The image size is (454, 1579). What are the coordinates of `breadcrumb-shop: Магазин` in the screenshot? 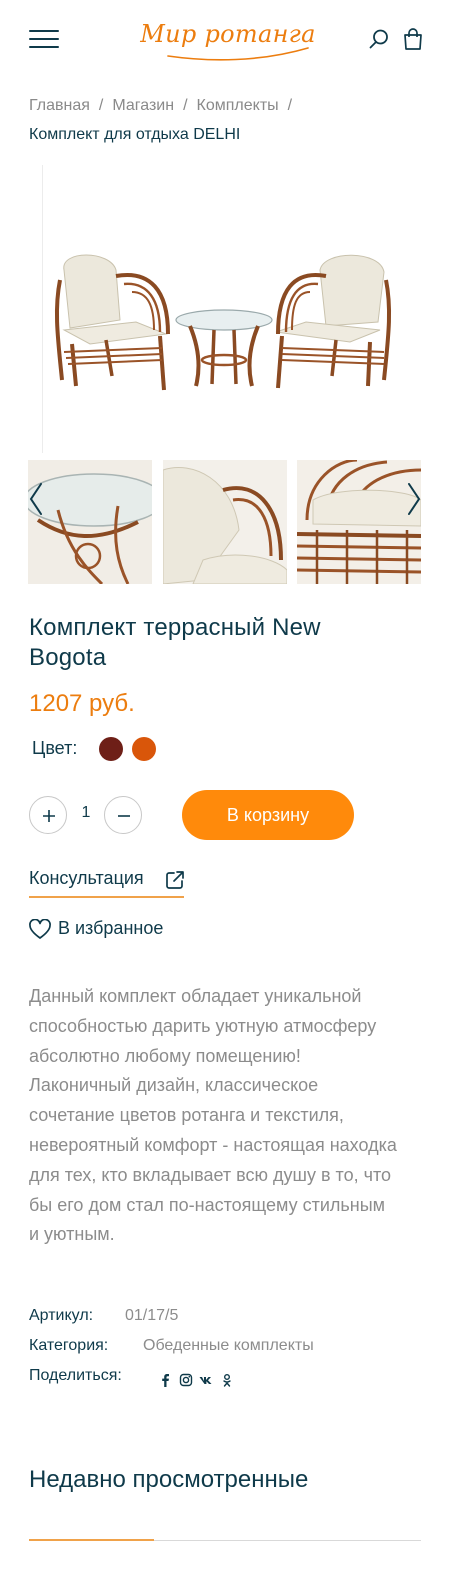 It's located at (143, 105).